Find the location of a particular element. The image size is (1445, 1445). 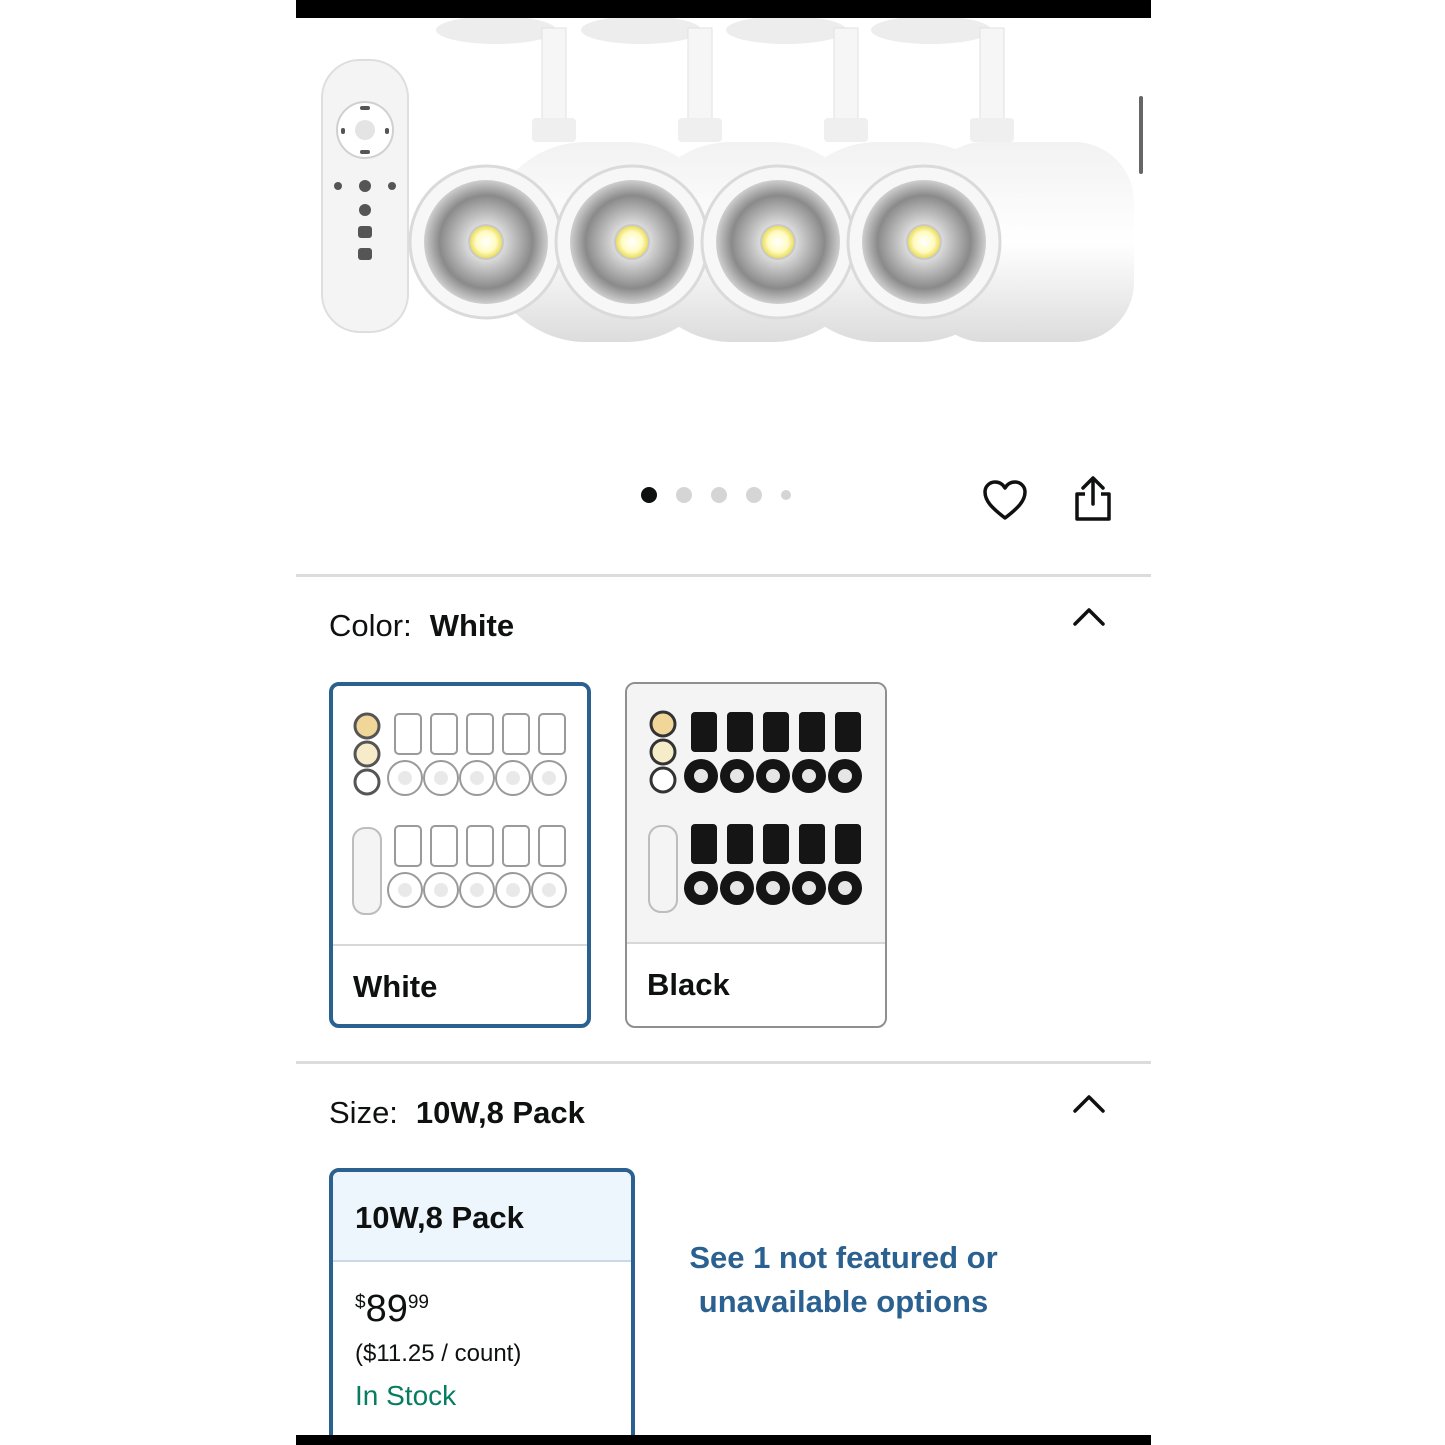

size-key: Size: is located at coordinates (363, 1112).